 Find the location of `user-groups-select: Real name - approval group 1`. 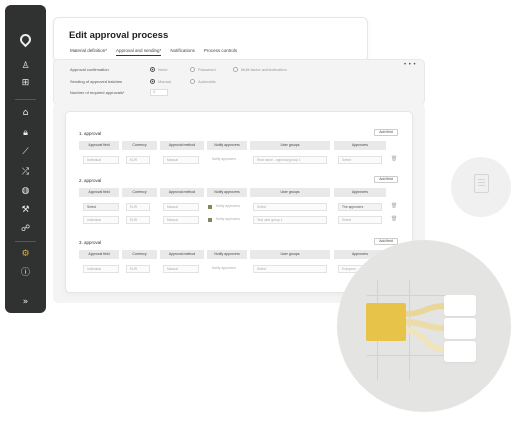

user-groups-select: Real name - approval group 1 is located at coordinates (290, 160).